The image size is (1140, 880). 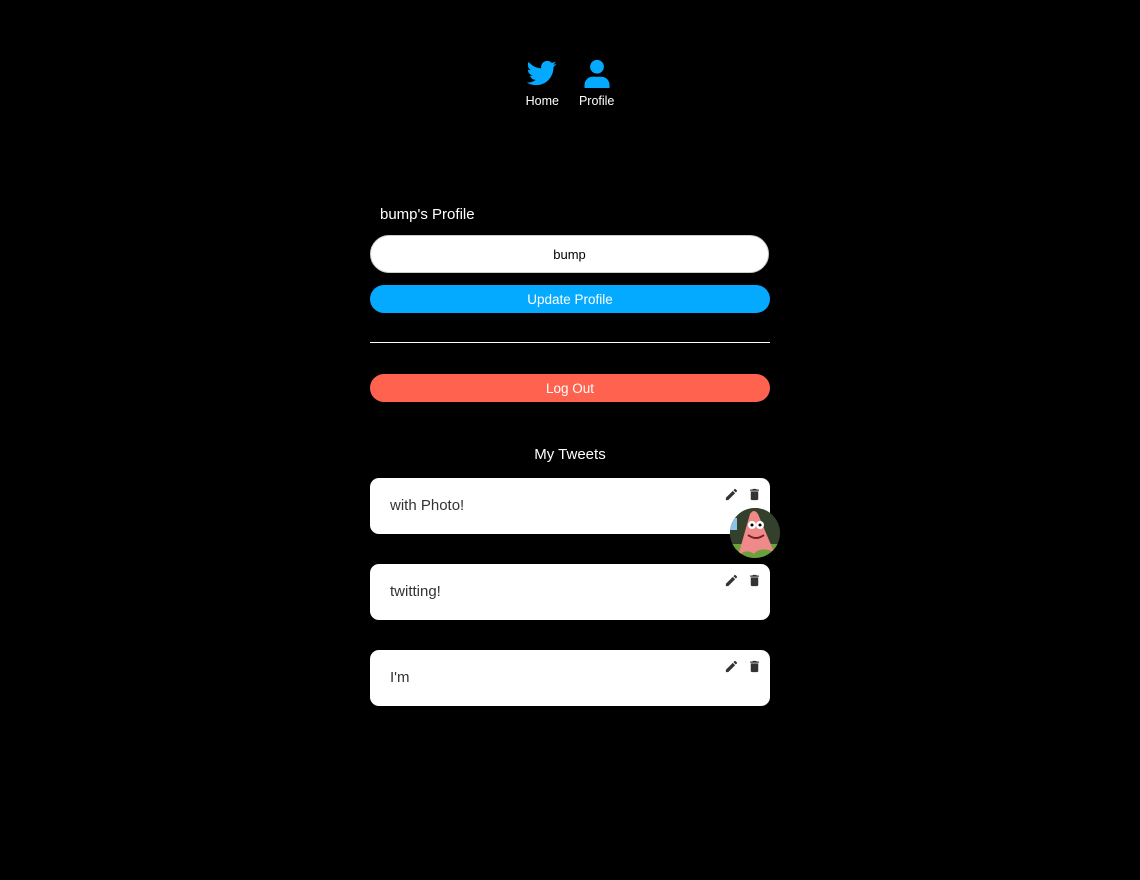 I want to click on nav-profile-link: Profile, so click(x=596, y=83).